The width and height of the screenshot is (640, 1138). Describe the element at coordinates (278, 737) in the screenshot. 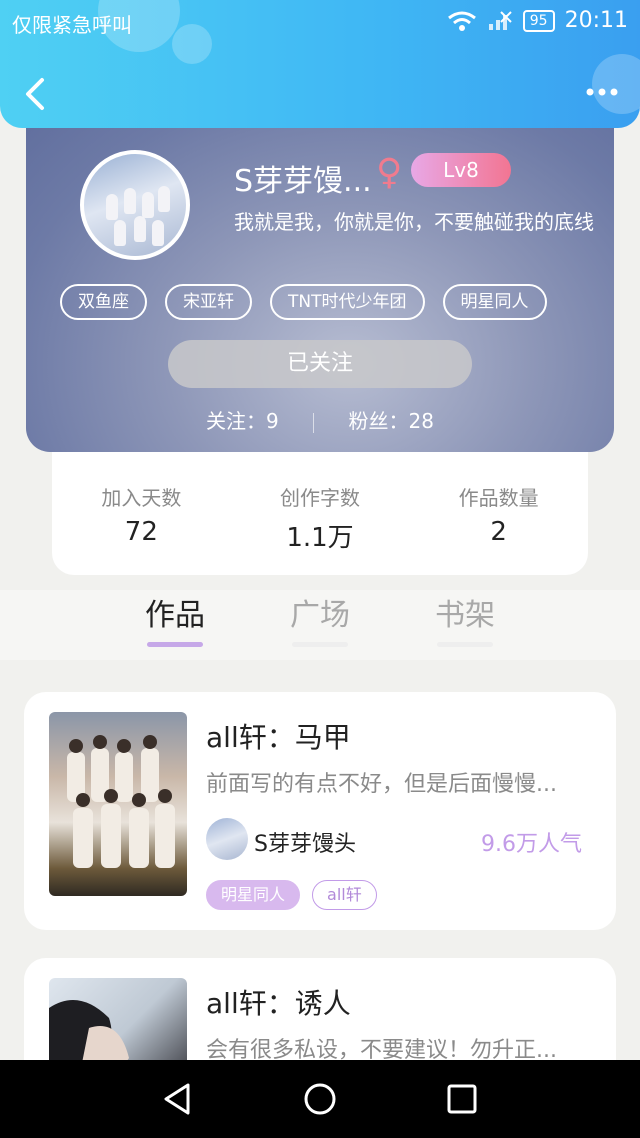

I see `work-title: all轩：马甲` at that location.